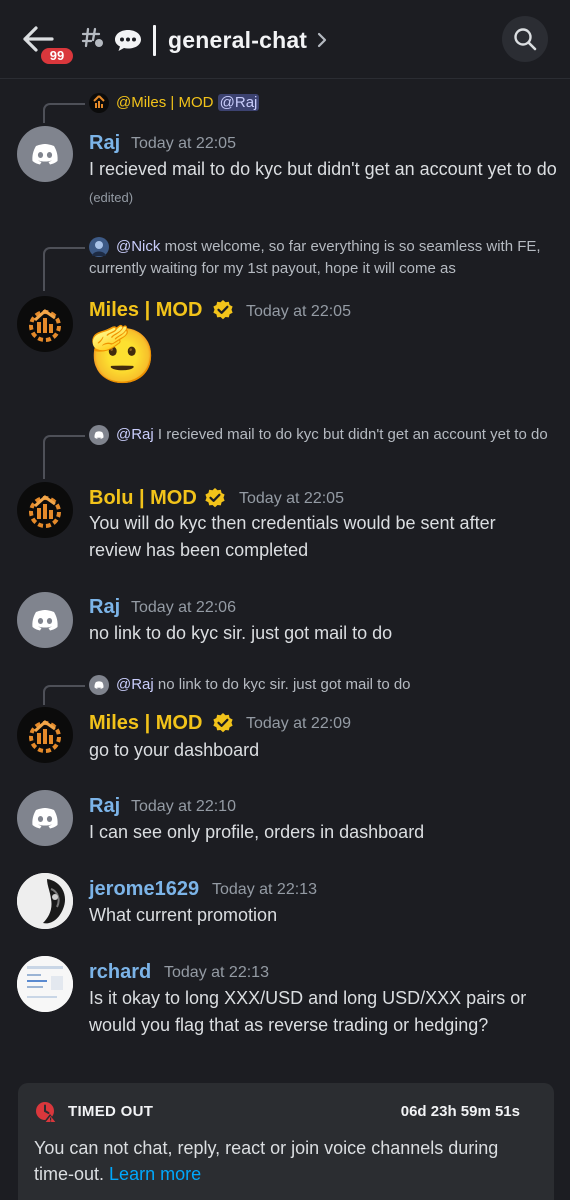 The height and width of the screenshot is (1200, 570). Describe the element at coordinates (111, 197) in the screenshot. I see `edited-label: (edited)` at that location.